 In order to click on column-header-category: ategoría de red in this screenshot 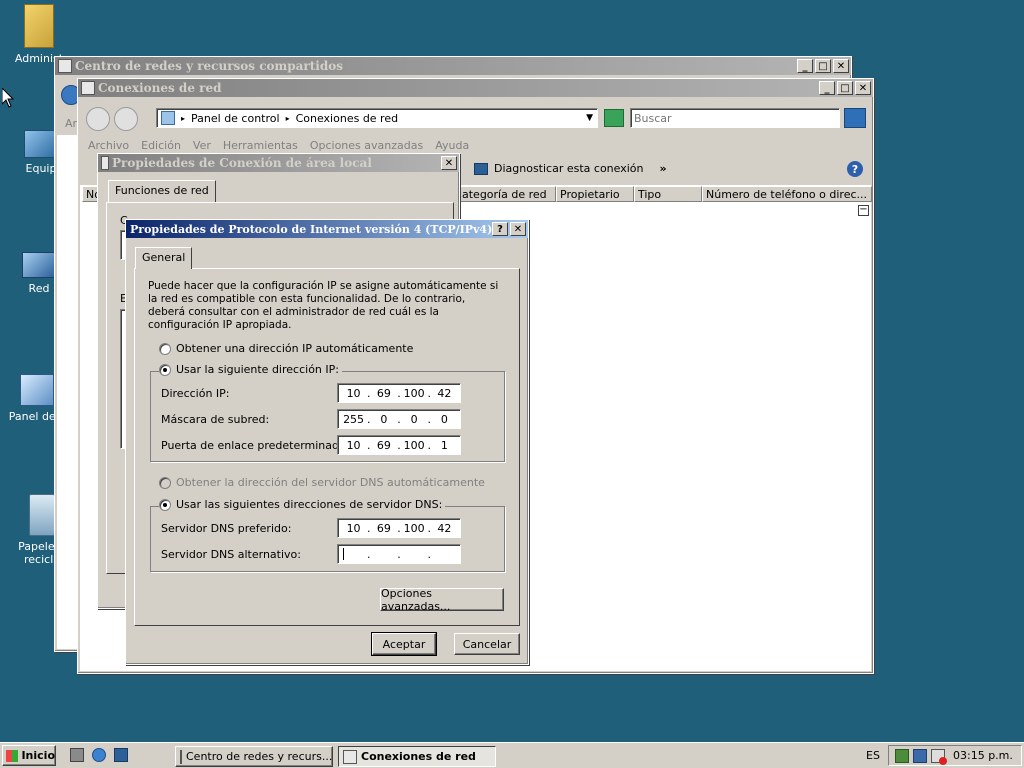, I will do `click(507, 194)`.